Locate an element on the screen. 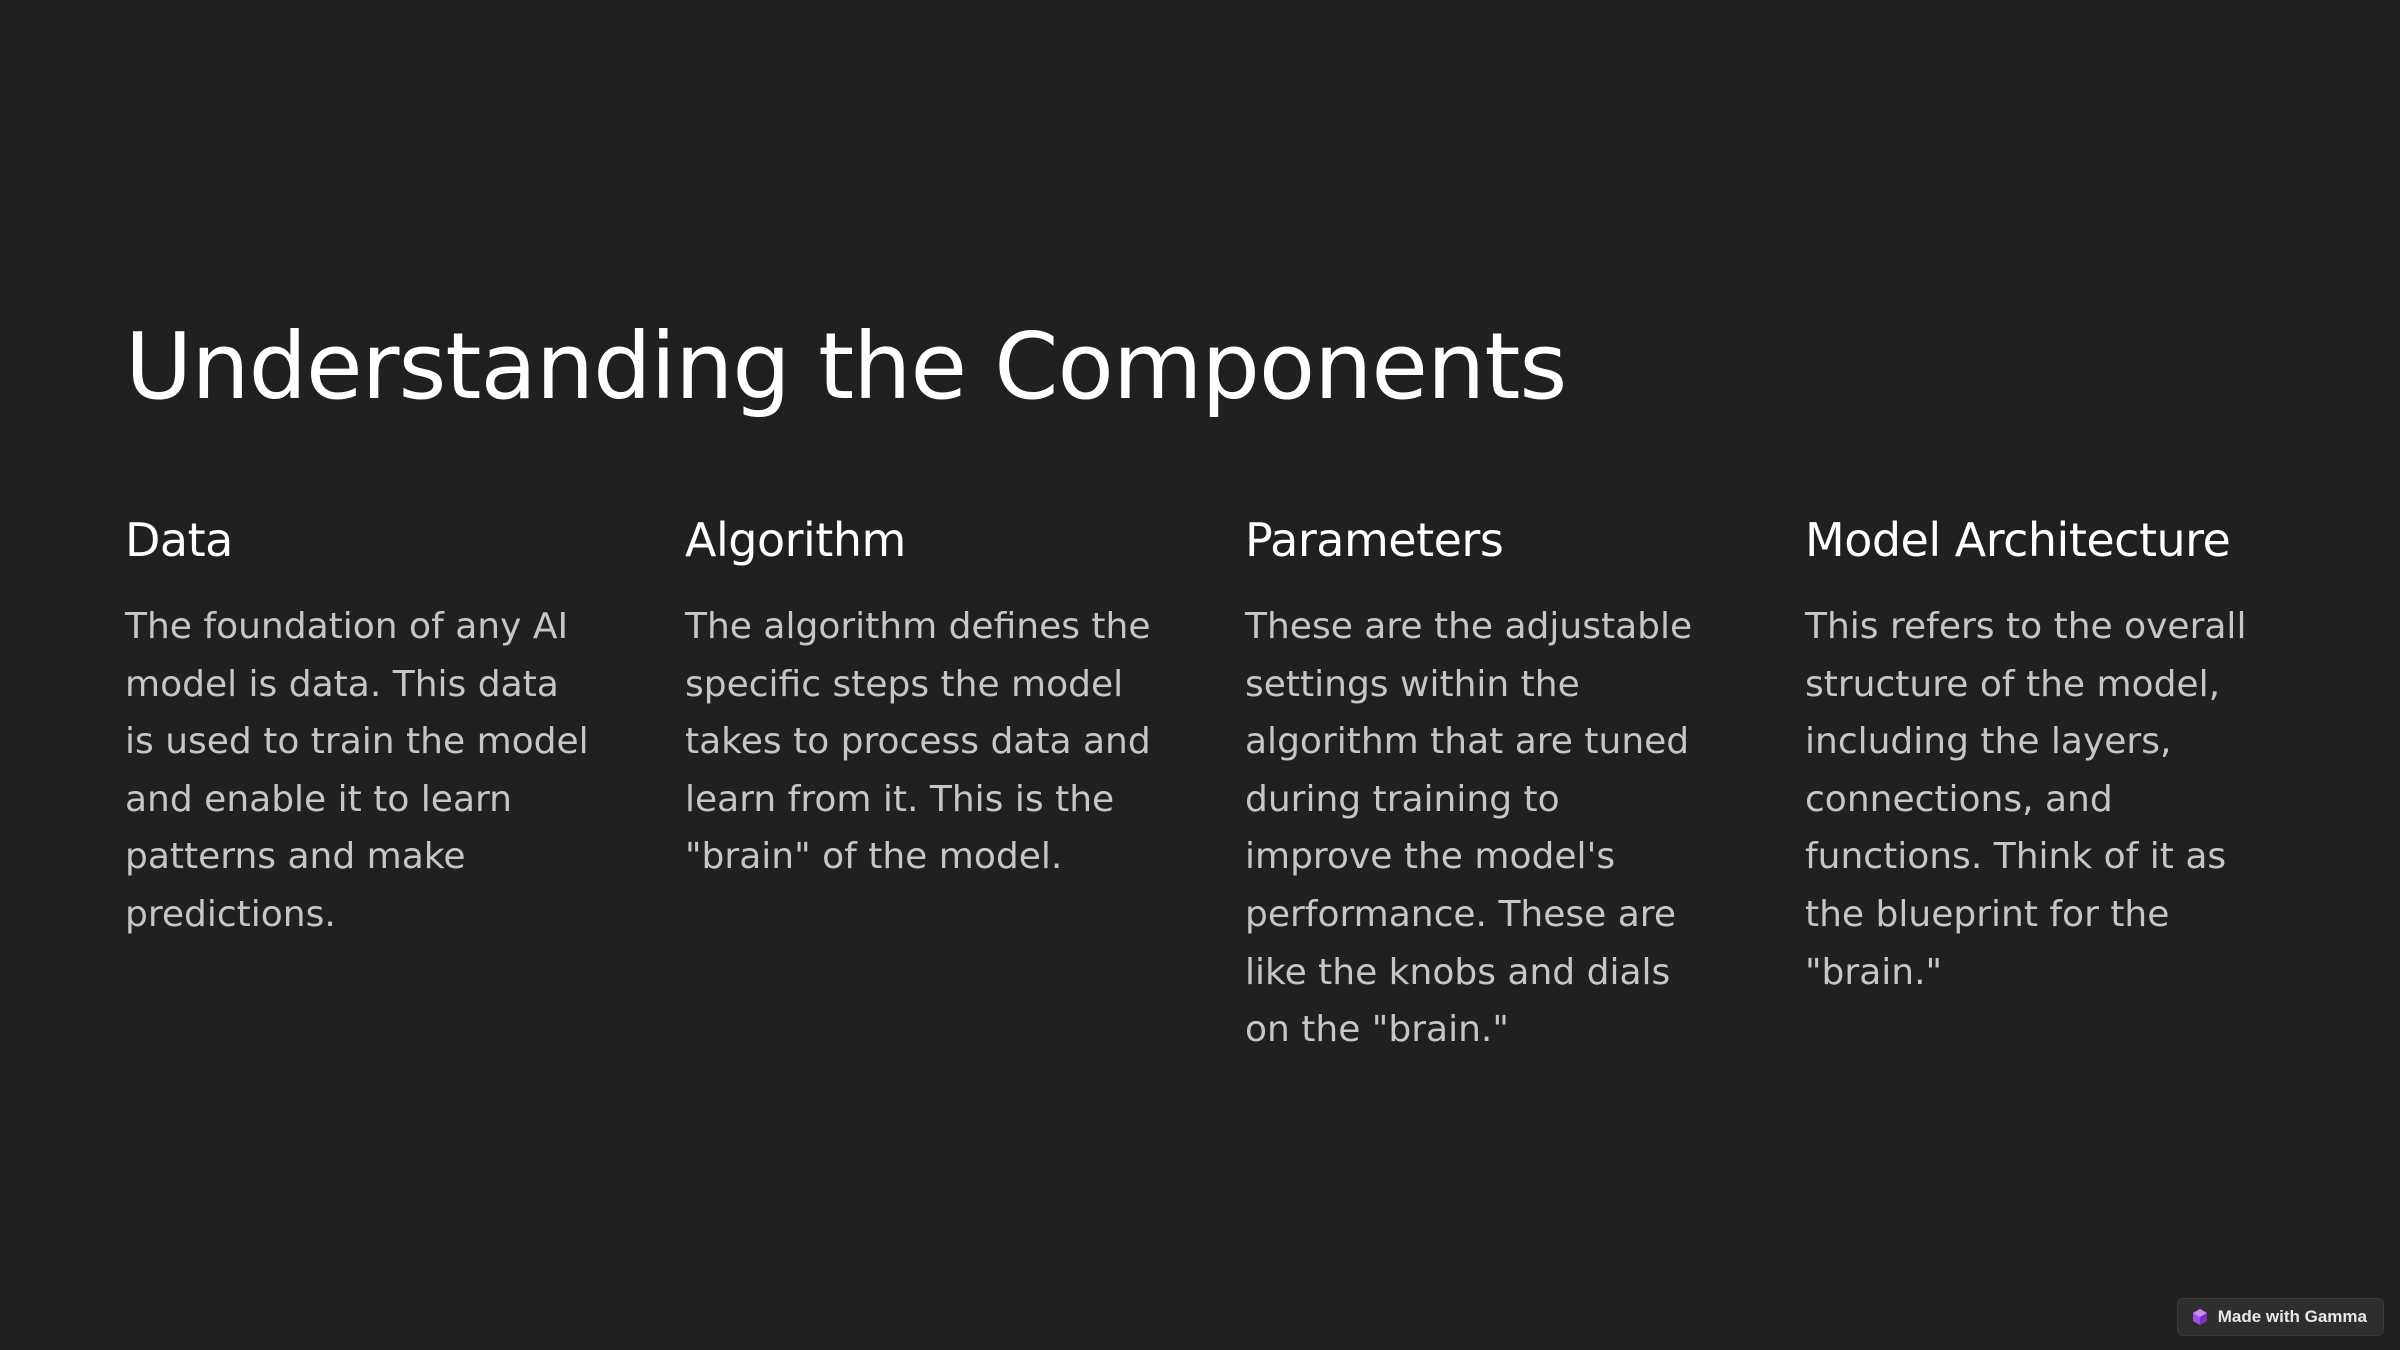  slide-title: Understanding the Components is located at coordinates (846, 366).